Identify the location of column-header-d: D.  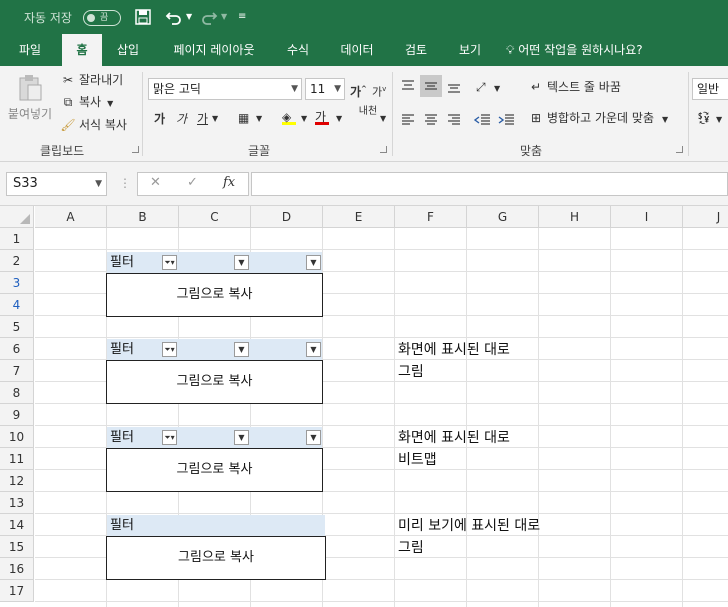
(287, 217).